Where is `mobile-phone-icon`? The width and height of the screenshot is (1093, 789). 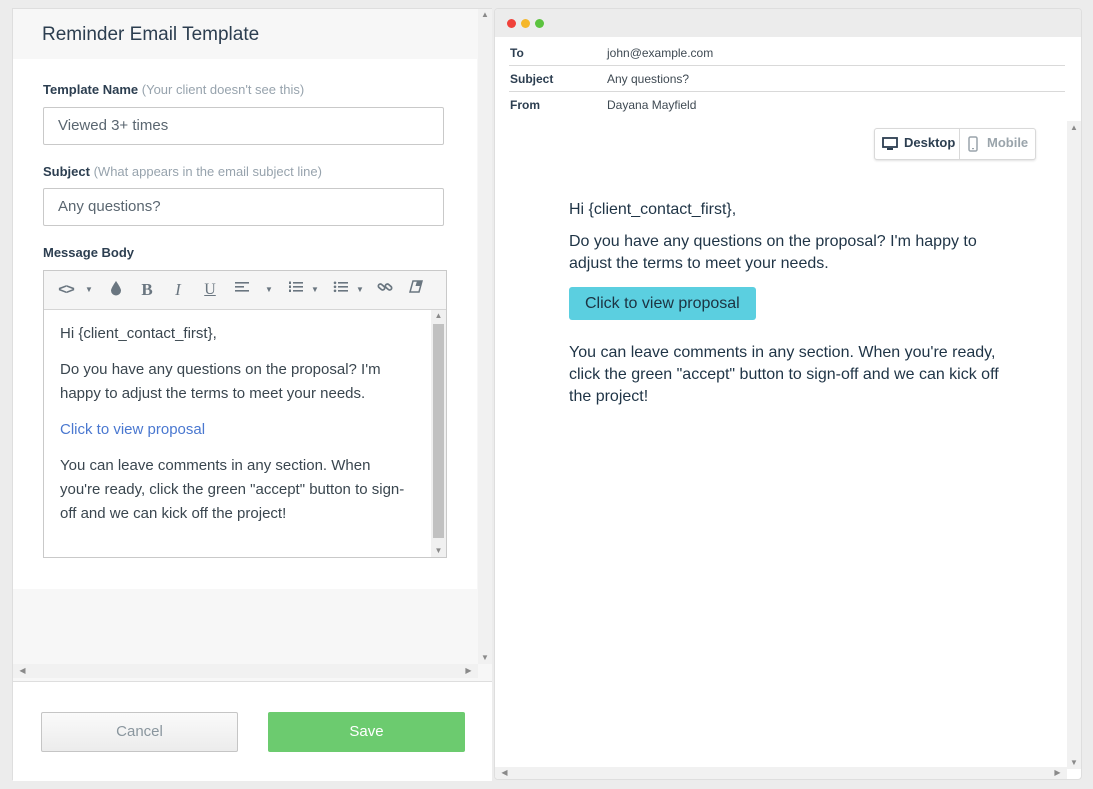 mobile-phone-icon is located at coordinates (973, 144).